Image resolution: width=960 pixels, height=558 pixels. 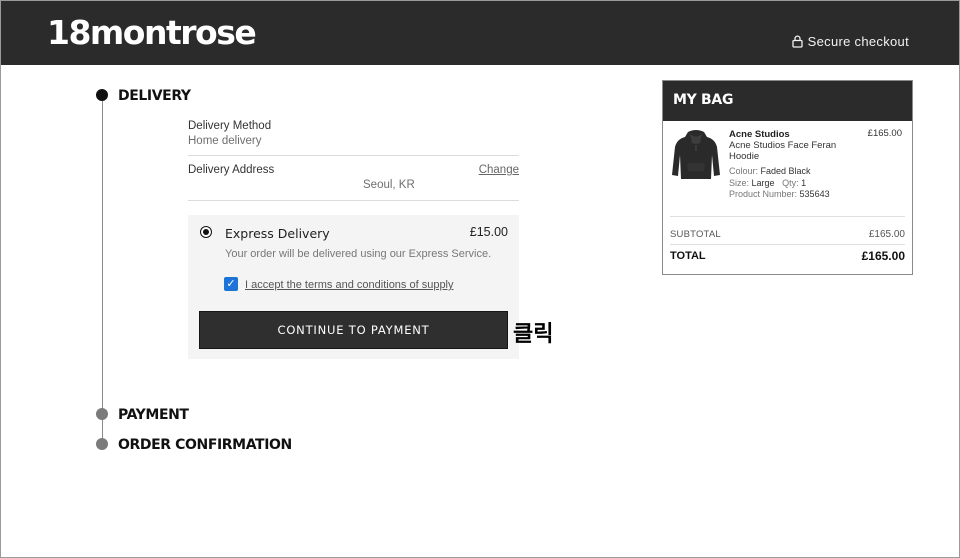 What do you see at coordinates (353, 330) in the screenshot?
I see `continue-to-payment-button: CONTINUE TO PAYMENT` at bounding box center [353, 330].